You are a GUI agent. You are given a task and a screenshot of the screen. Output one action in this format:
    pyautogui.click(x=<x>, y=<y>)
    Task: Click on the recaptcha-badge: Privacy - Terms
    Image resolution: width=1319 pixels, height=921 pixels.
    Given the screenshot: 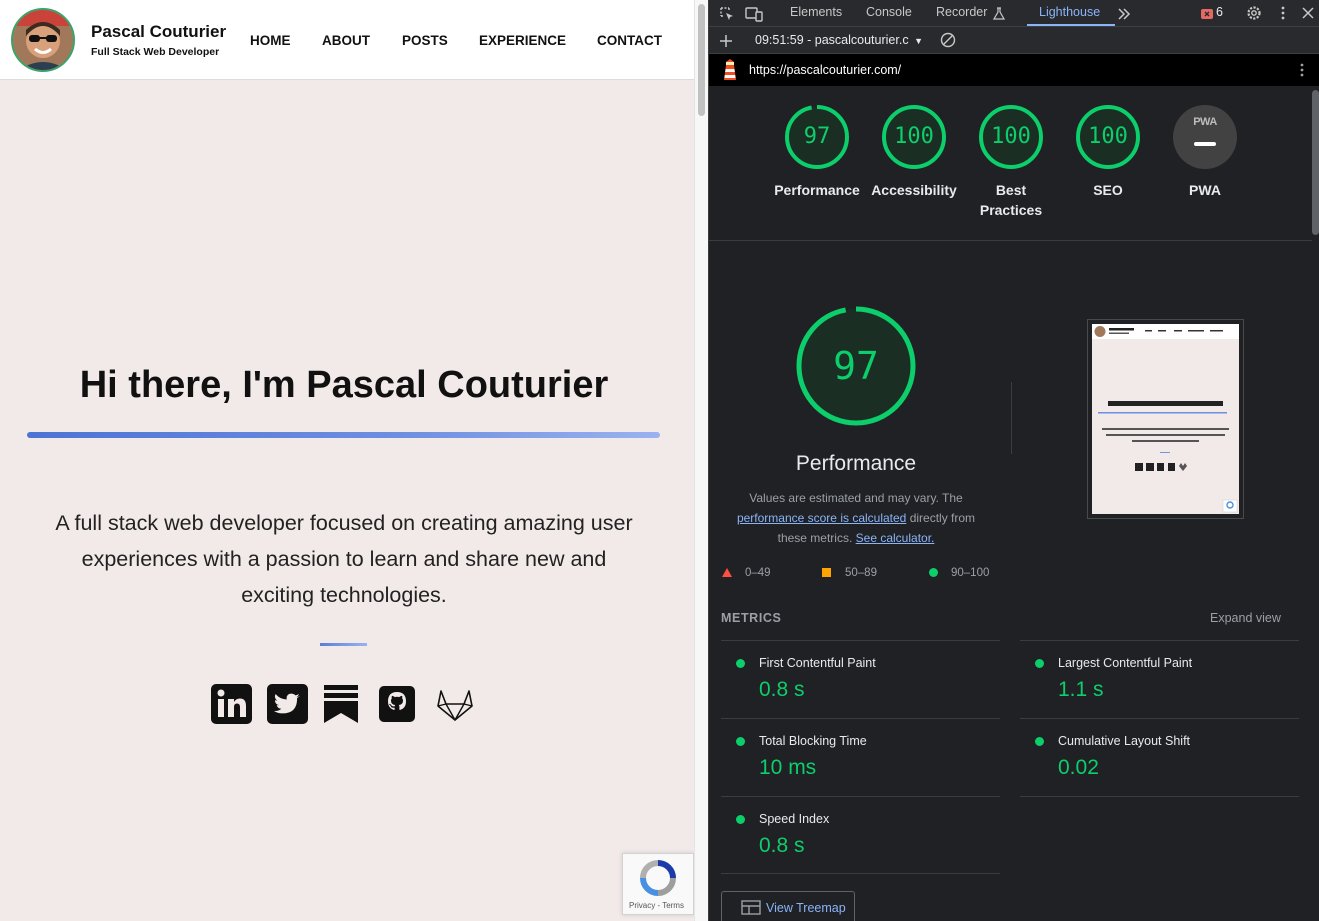 What is the action you would take?
    pyautogui.click(x=658, y=884)
    